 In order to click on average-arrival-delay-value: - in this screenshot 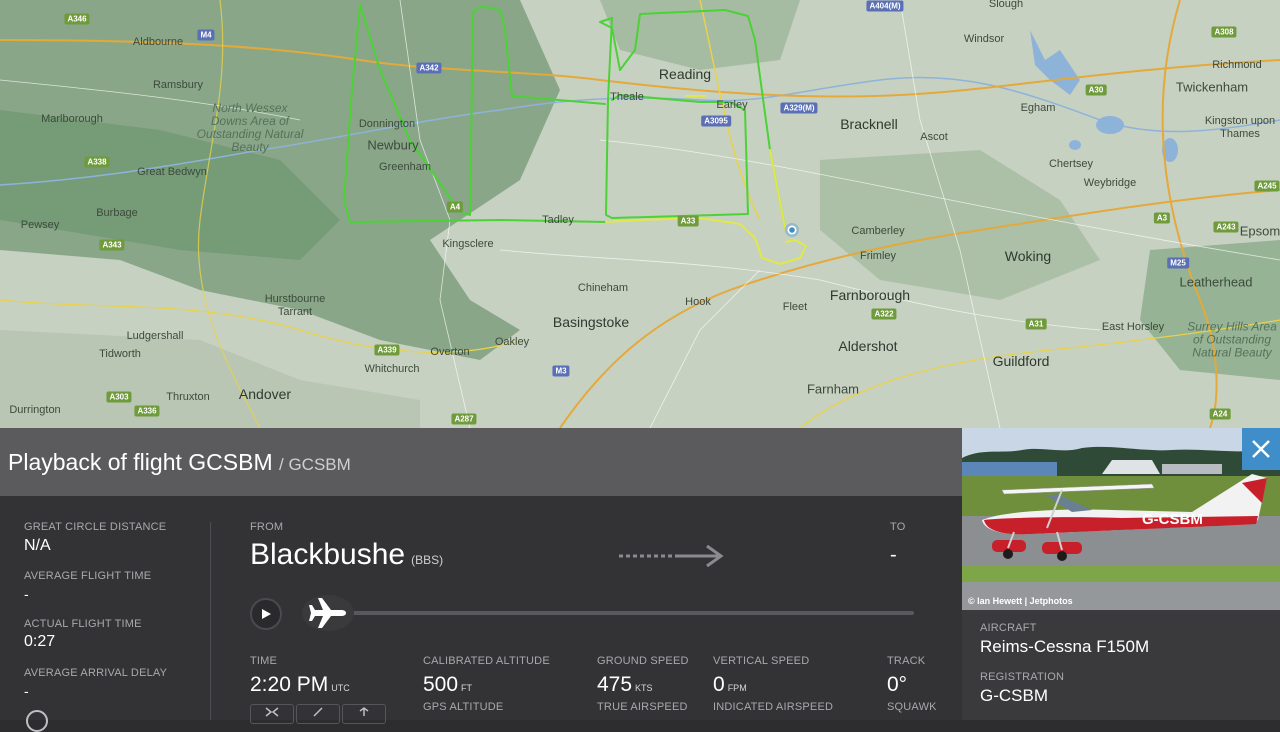, I will do `click(26, 691)`.